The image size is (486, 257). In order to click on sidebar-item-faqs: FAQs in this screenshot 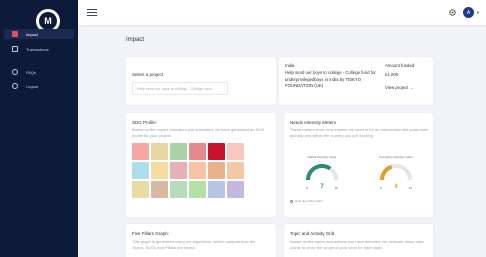, I will do `click(24, 72)`.